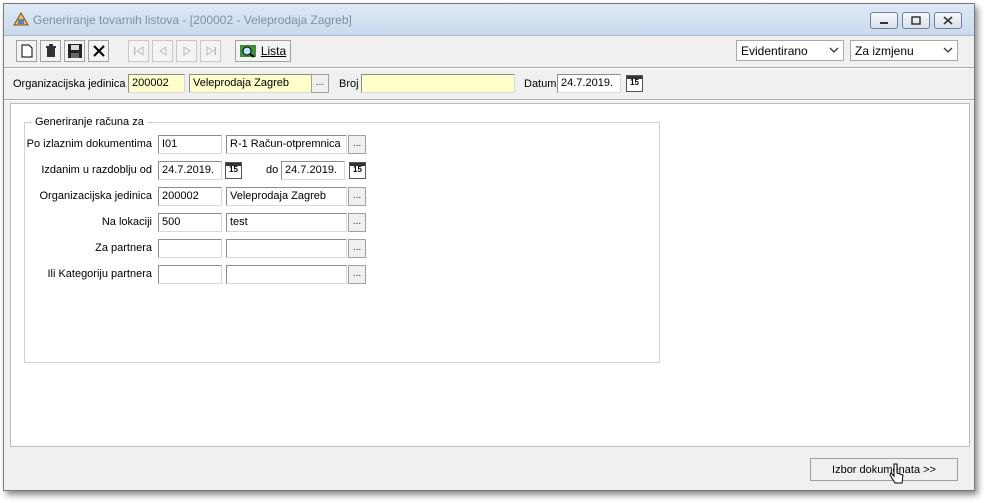  Describe the element at coordinates (89, 144) in the screenshot. I see `po-izlaznim-label: Po izlaznim dokumentima` at that location.